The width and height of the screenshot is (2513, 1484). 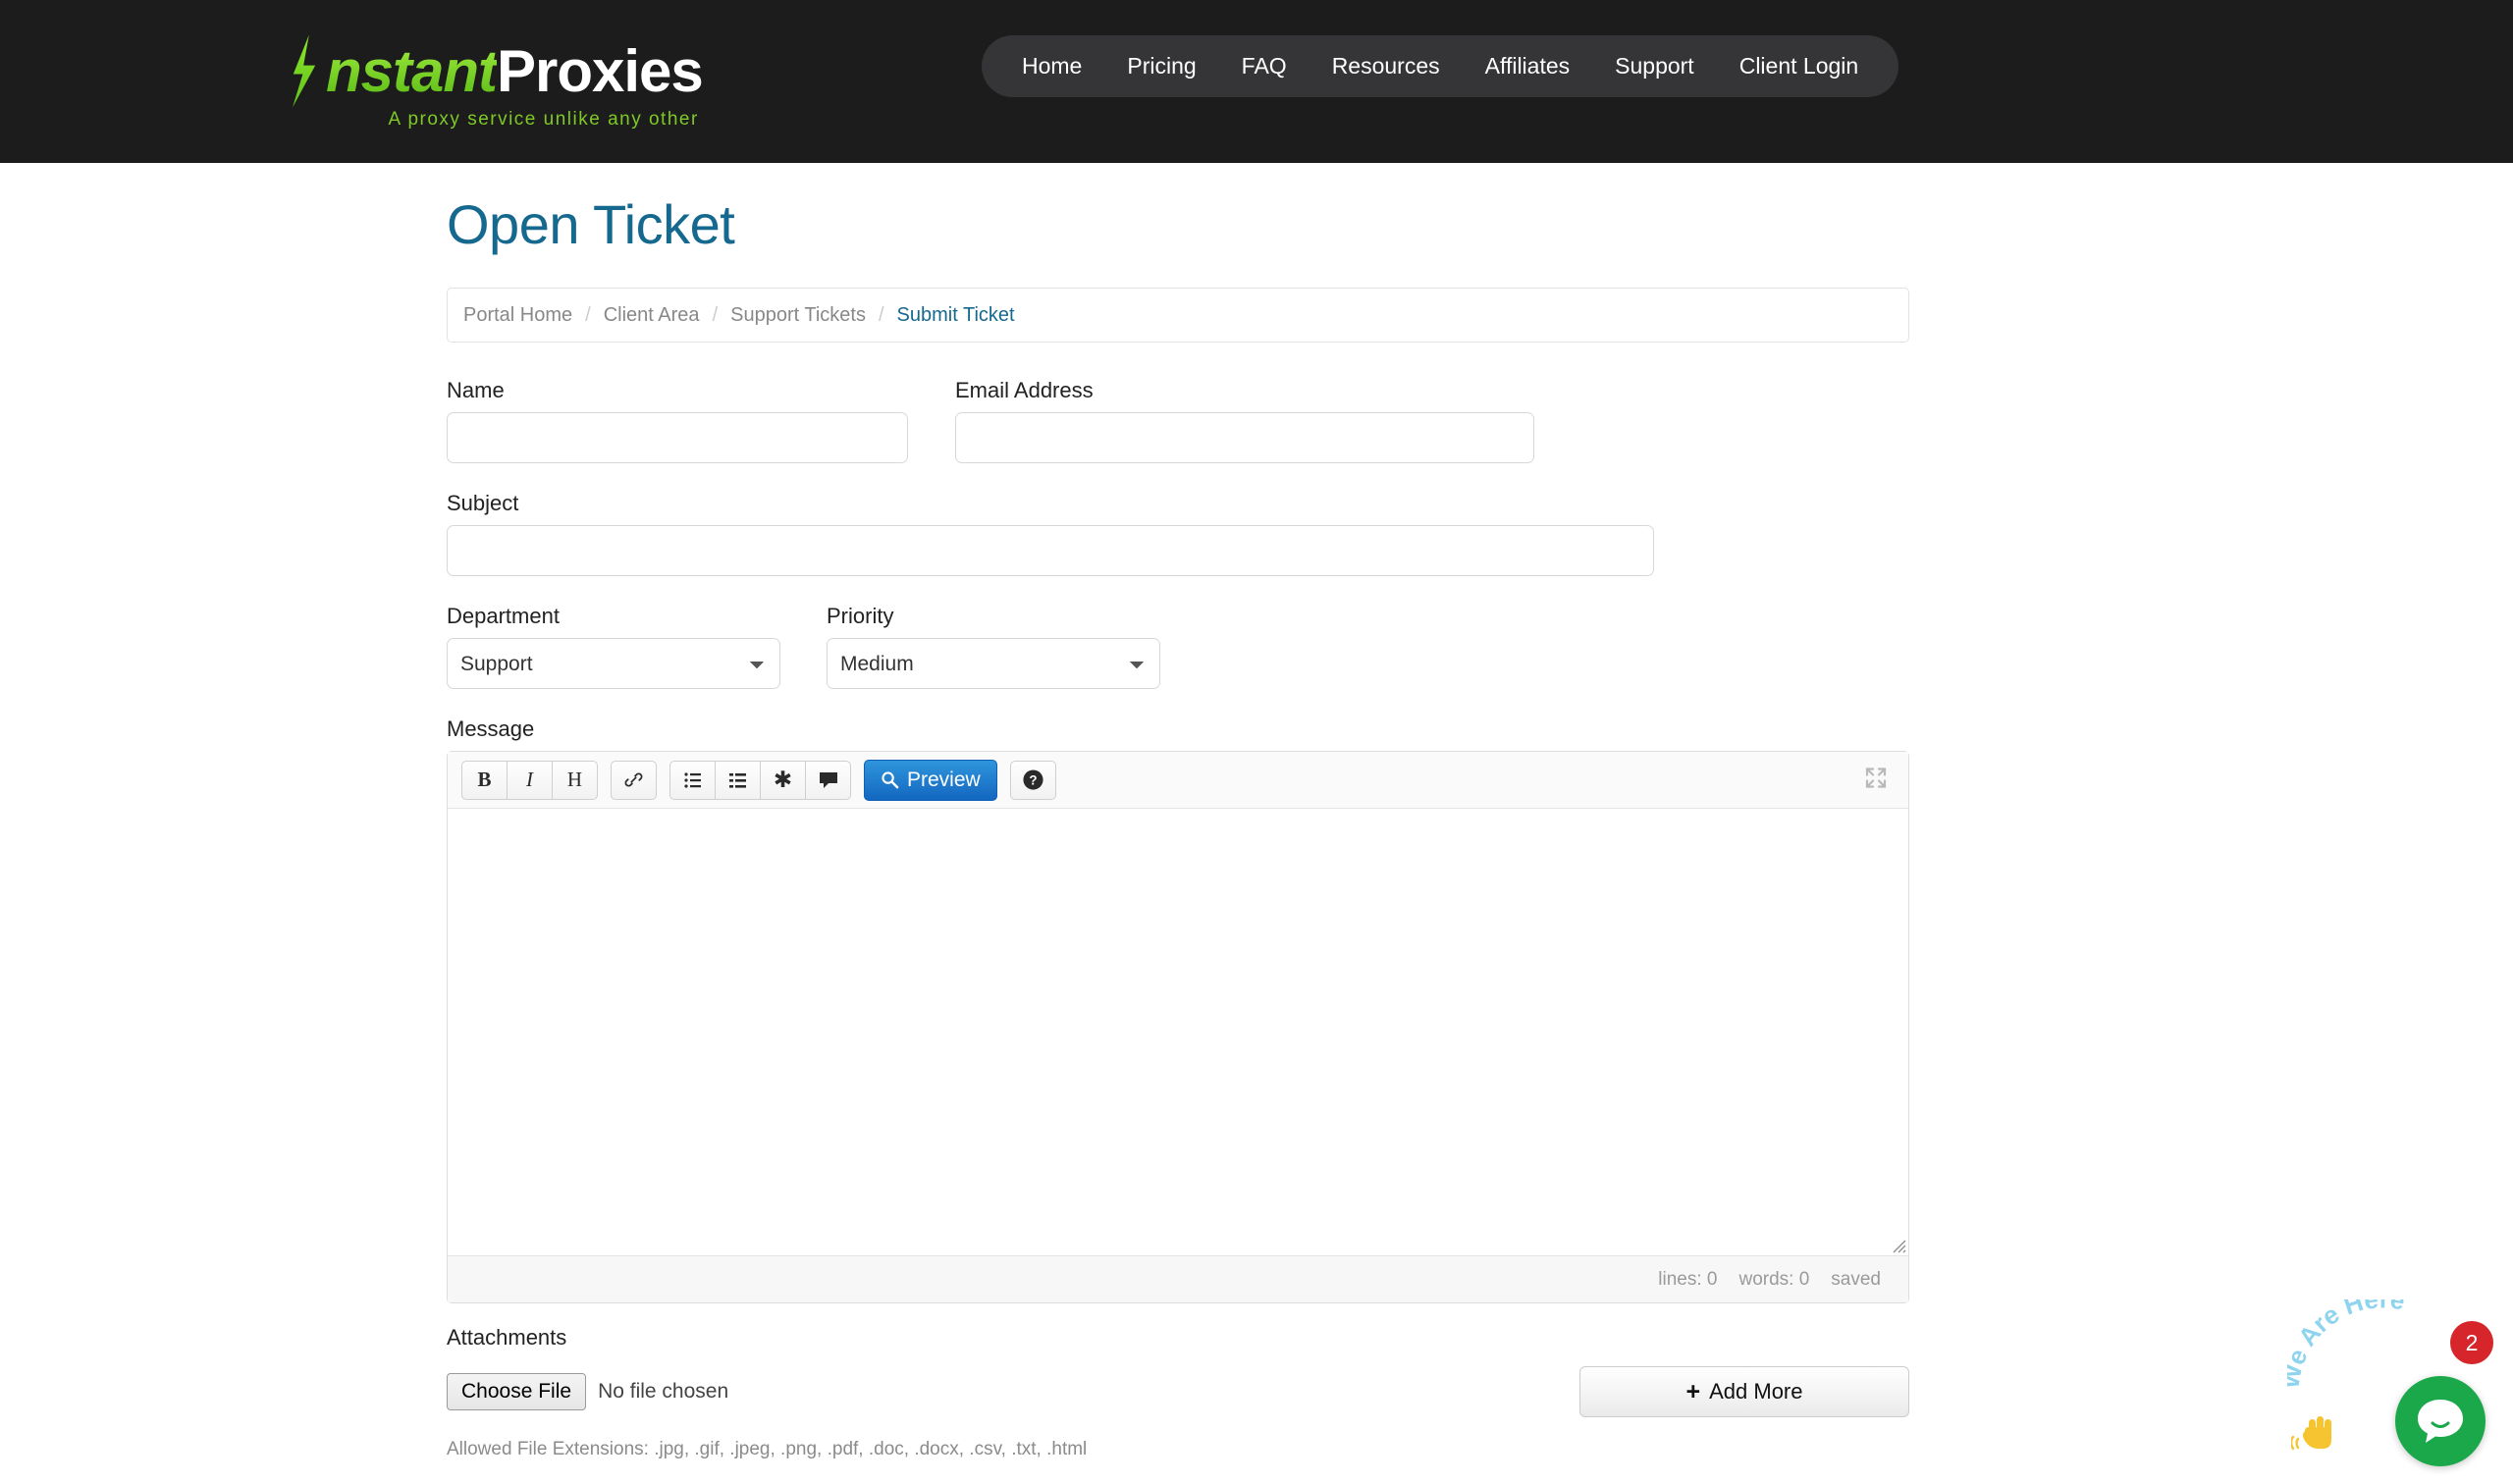 What do you see at coordinates (575, 780) in the screenshot?
I see `heading-button: H` at bounding box center [575, 780].